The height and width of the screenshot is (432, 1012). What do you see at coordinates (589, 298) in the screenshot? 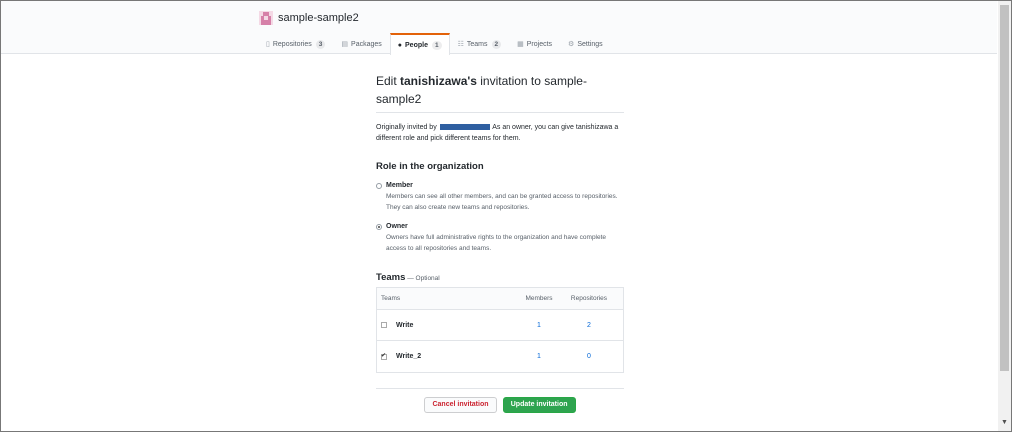
I see `col-repositories: Repositories` at bounding box center [589, 298].